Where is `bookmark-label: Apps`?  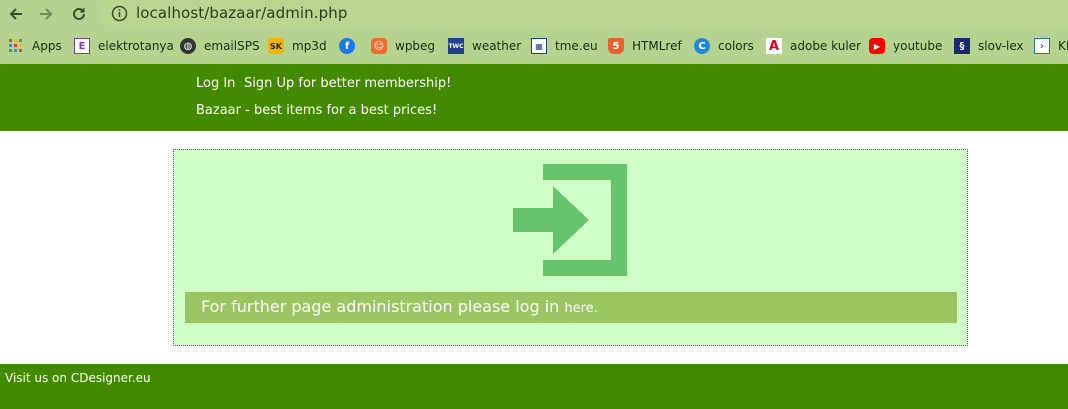 bookmark-label: Apps is located at coordinates (47, 46).